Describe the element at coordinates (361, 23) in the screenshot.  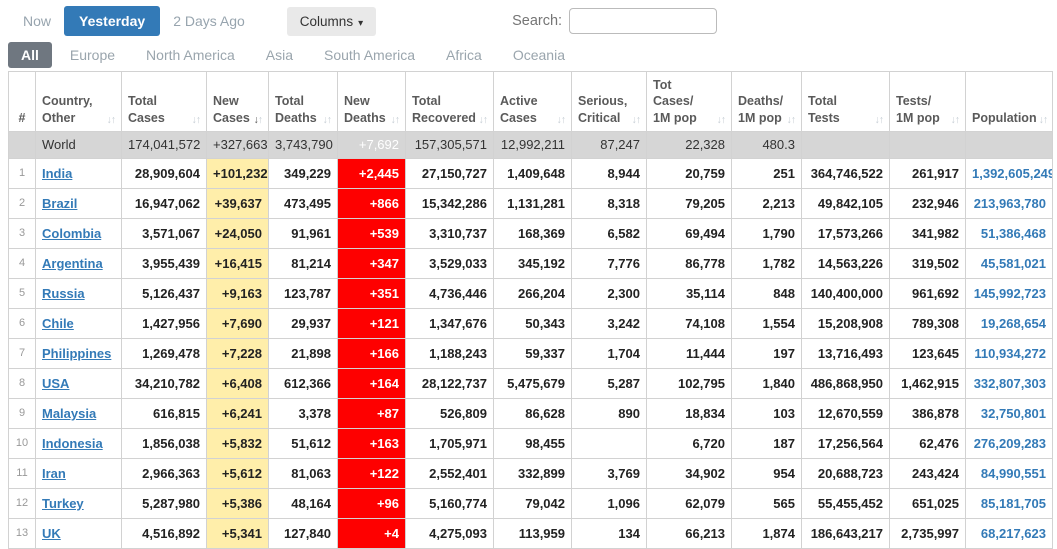
I see `caret-down-icon: ▾` at that location.